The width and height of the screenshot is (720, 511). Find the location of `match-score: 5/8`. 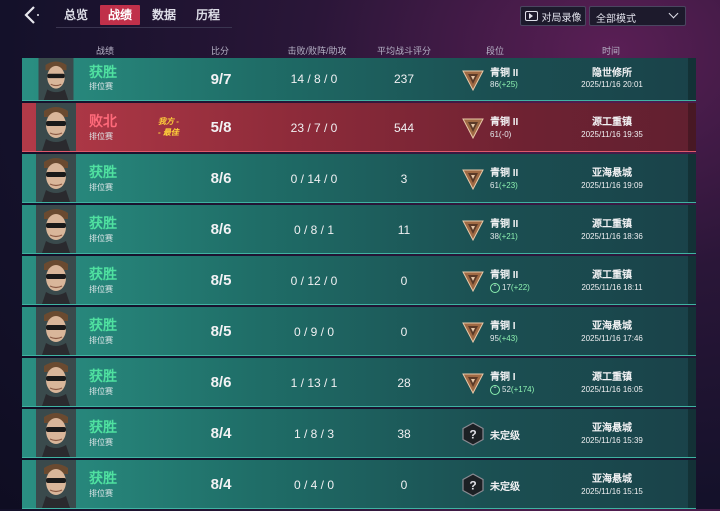

match-score: 5/8 is located at coordinates (221, 127).